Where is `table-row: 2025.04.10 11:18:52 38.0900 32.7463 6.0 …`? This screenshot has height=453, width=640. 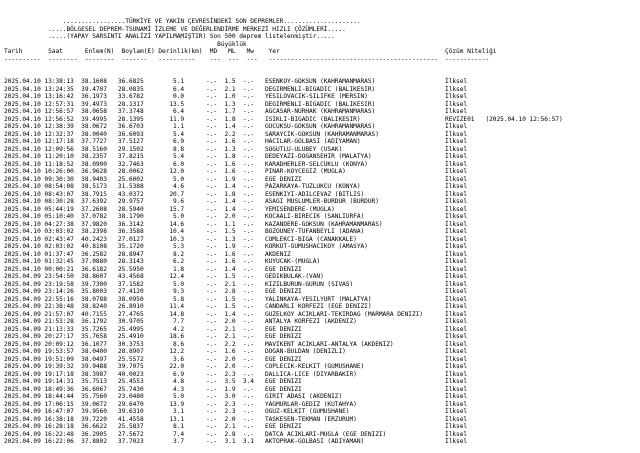 table-row: 2025.04.10 11:18:52 38.0900 32.7463 6.0 … is located at coordinates (236, 164).